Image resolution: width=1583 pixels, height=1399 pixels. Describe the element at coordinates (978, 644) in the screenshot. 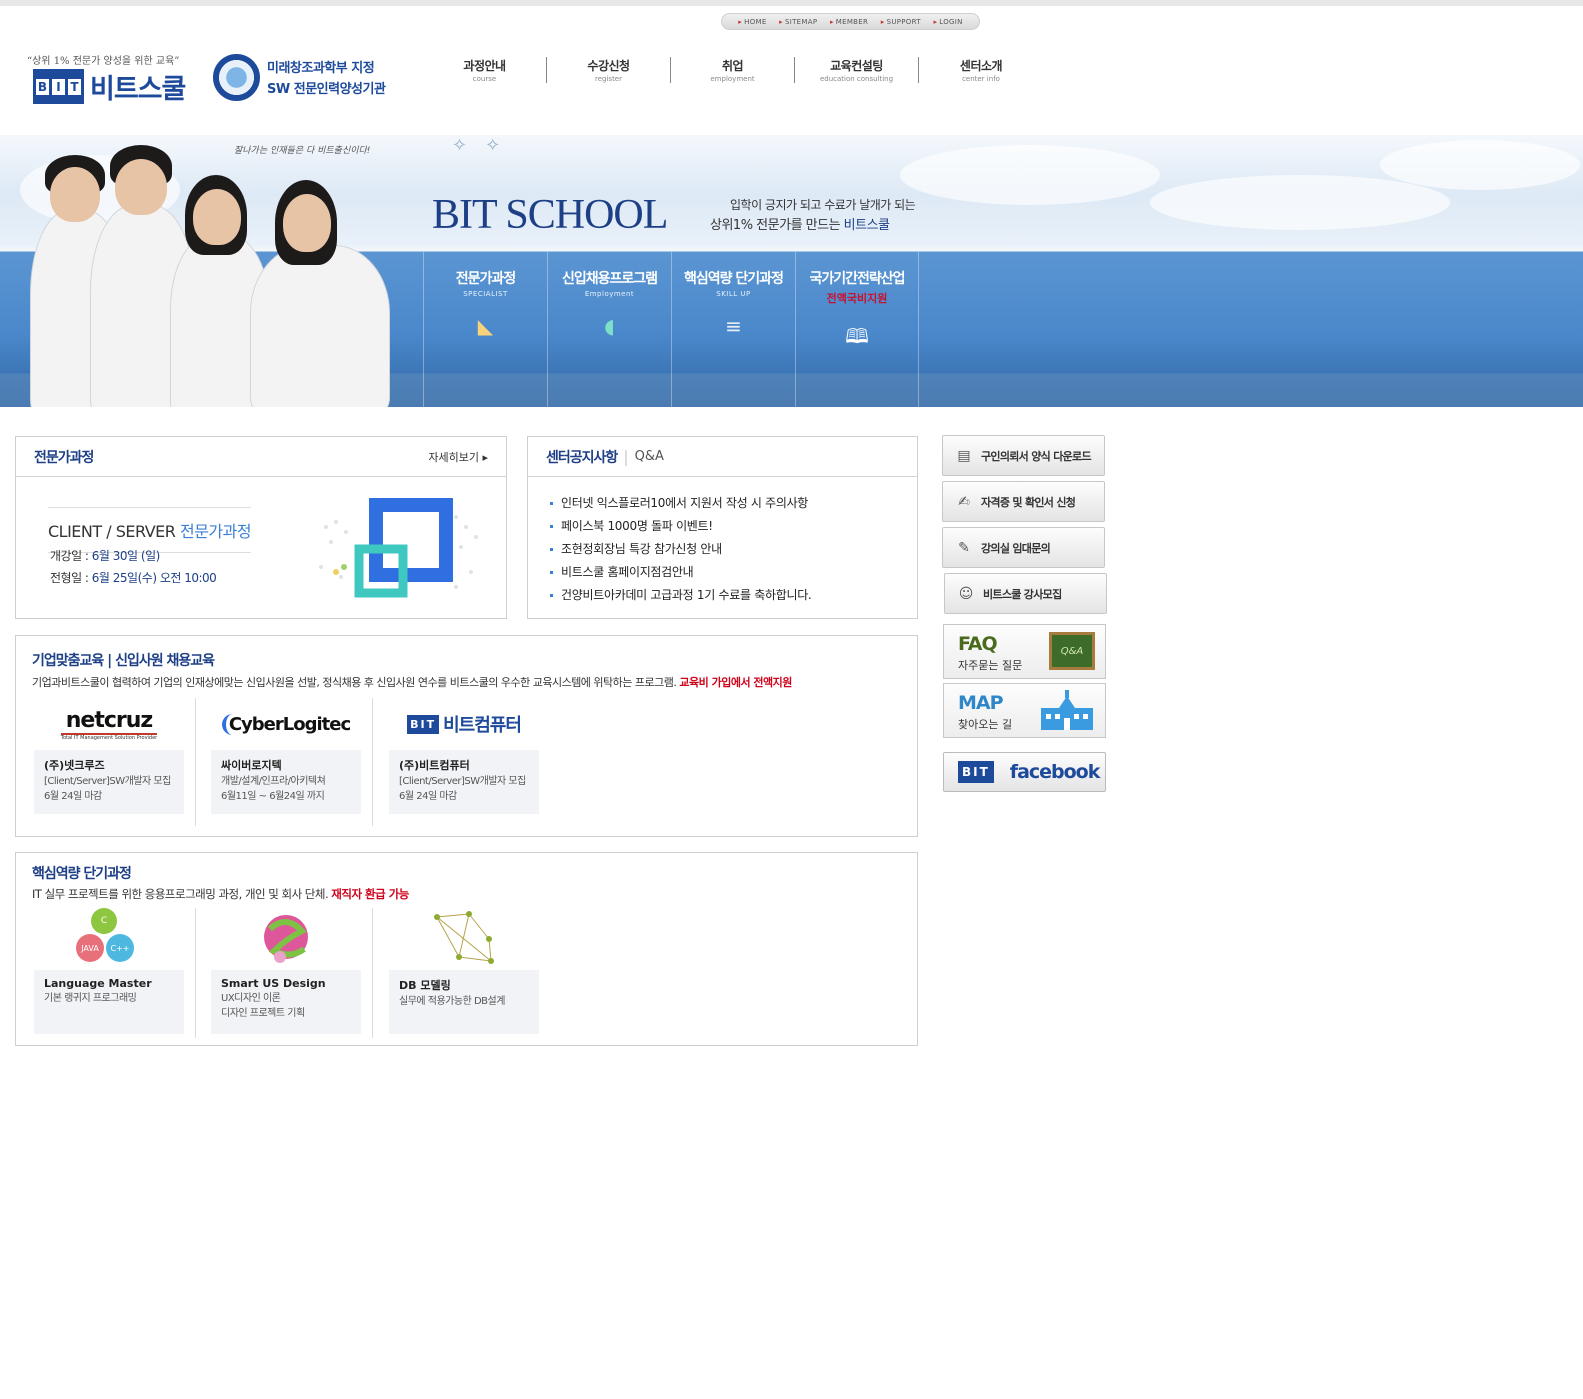

I see `faq-title: FAQ` at that location.